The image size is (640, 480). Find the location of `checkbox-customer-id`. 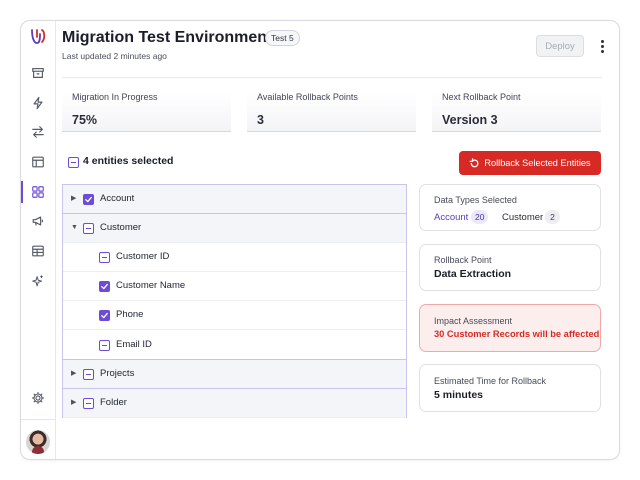

checkbox-customer-id is located at coordinates (104, 257).